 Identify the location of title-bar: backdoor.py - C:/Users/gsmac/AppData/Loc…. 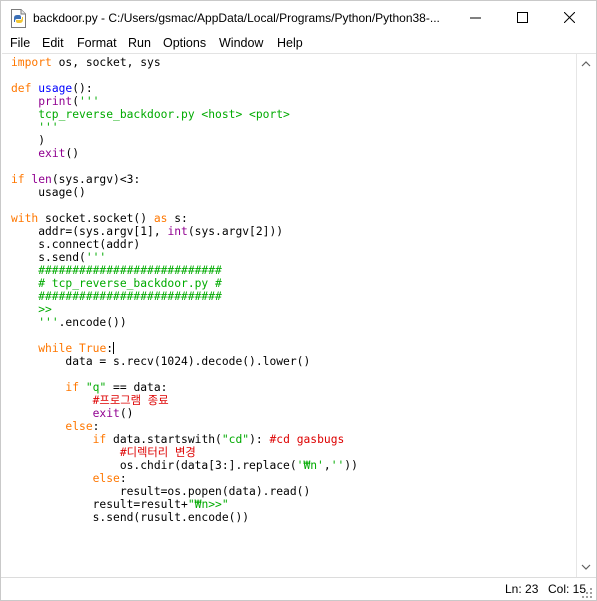
(298, 18).